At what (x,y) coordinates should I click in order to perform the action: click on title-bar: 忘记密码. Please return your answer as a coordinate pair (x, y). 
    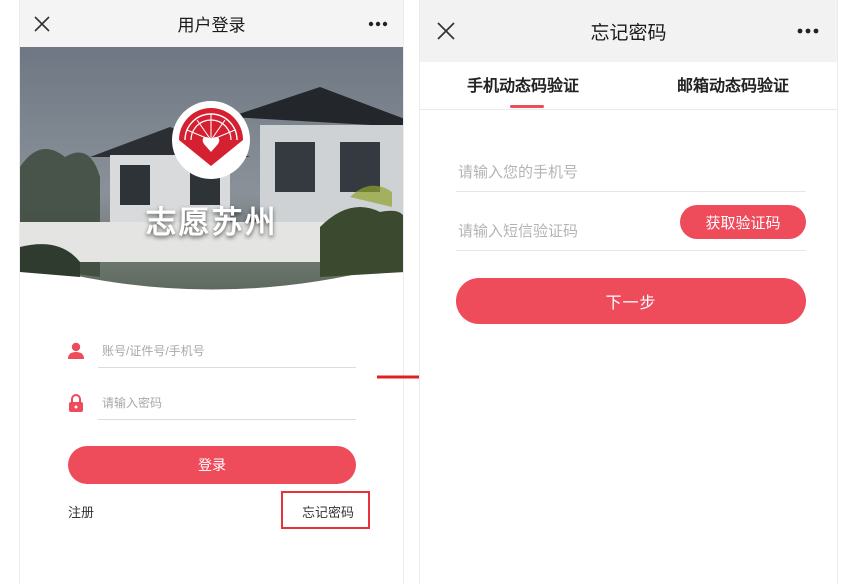
    Looking at the image, I should click on (628, 31).